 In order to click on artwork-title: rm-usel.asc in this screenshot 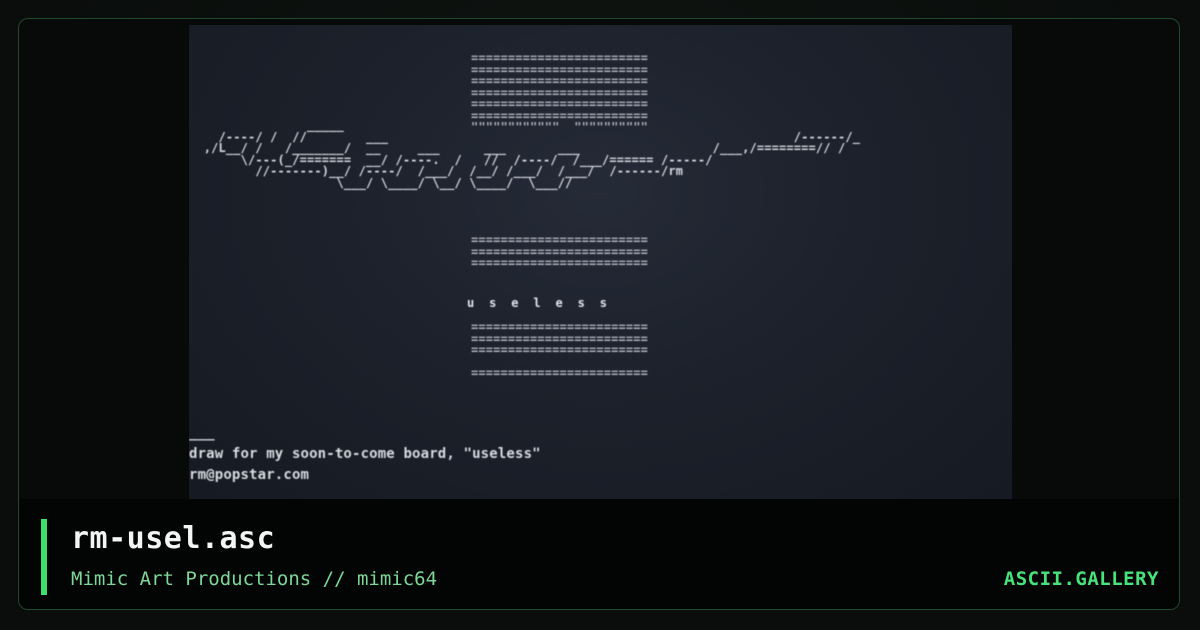, I will do `click(173, 538)`.